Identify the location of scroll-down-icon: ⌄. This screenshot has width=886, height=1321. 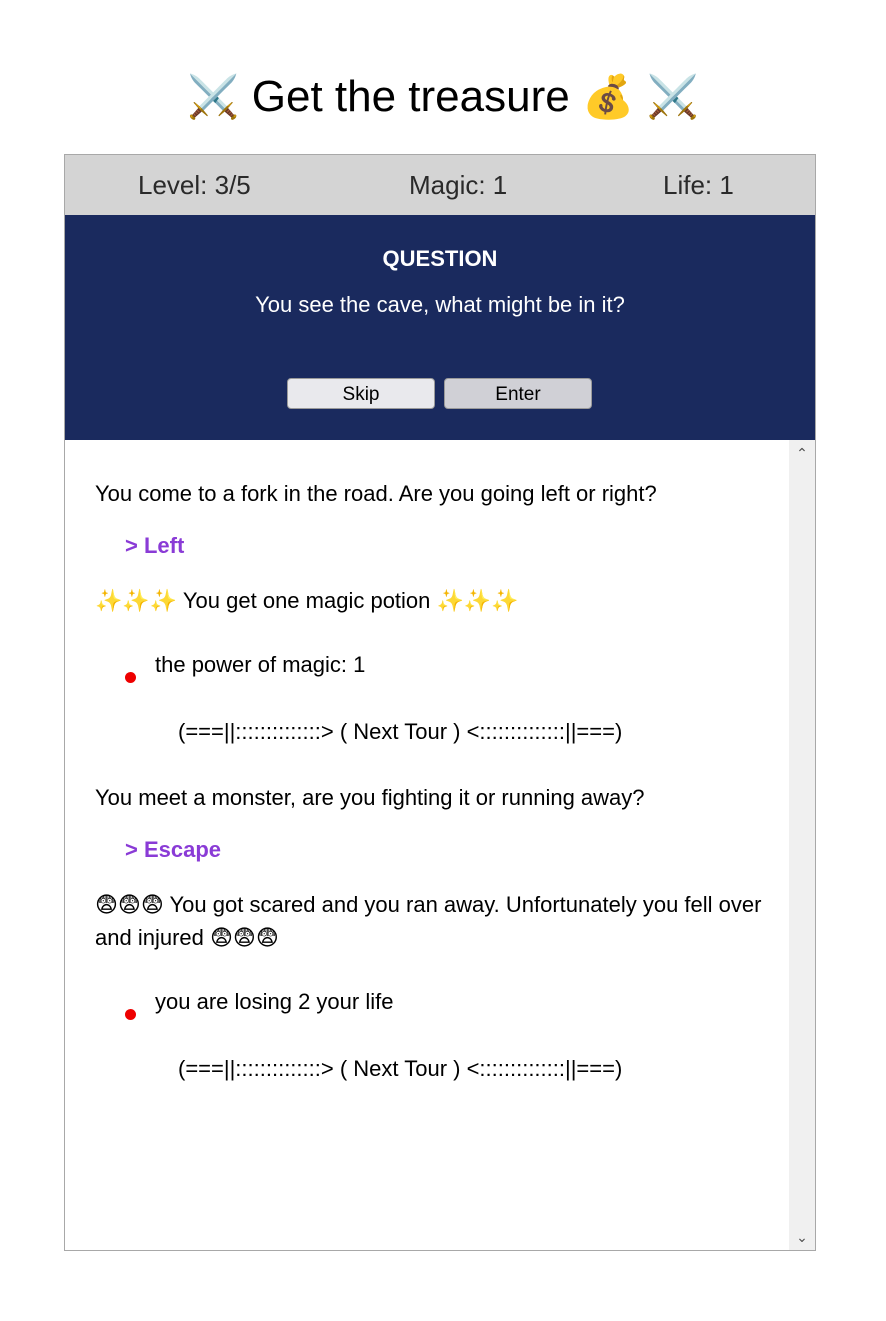
(802, 1237).